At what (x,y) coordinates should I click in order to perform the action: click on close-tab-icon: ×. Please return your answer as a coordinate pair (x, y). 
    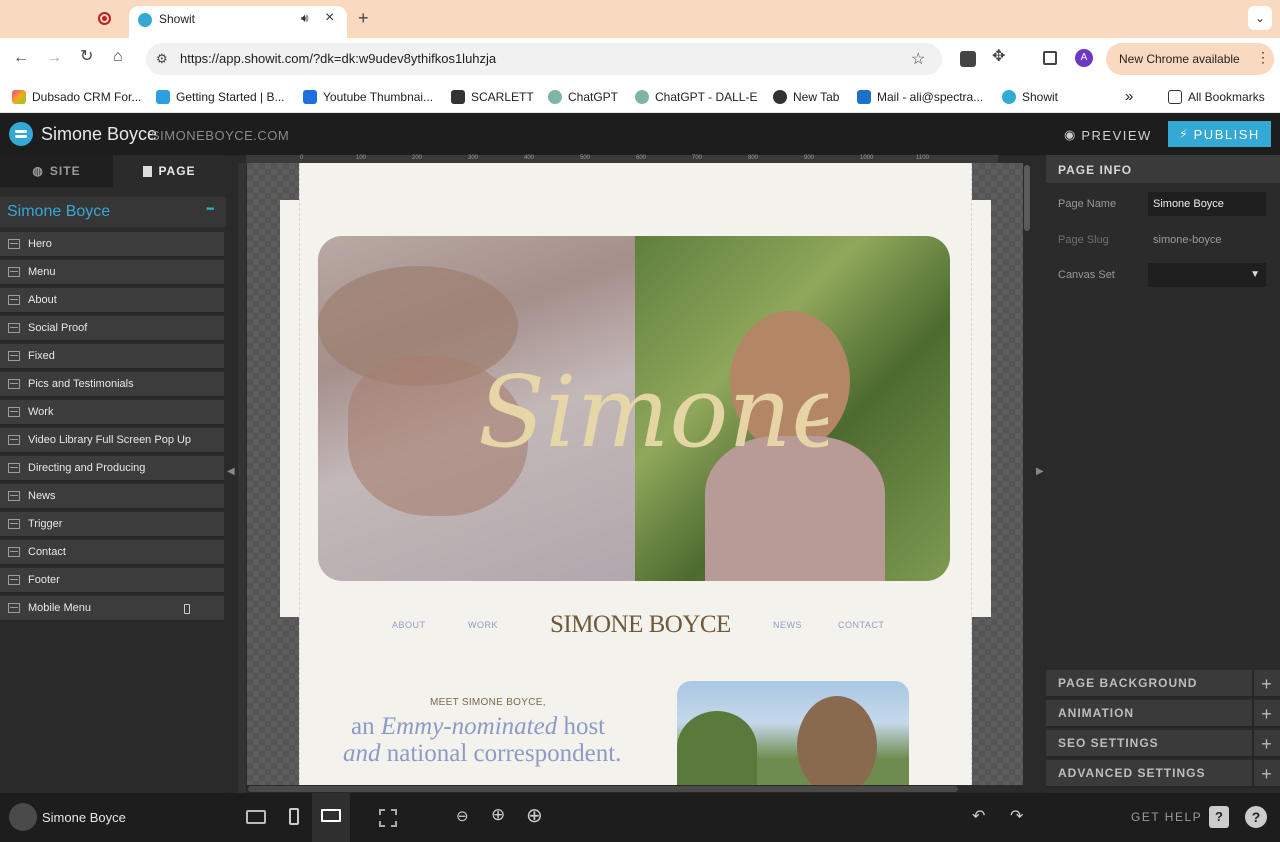
    Looking at the image, I should click on (329, 18).